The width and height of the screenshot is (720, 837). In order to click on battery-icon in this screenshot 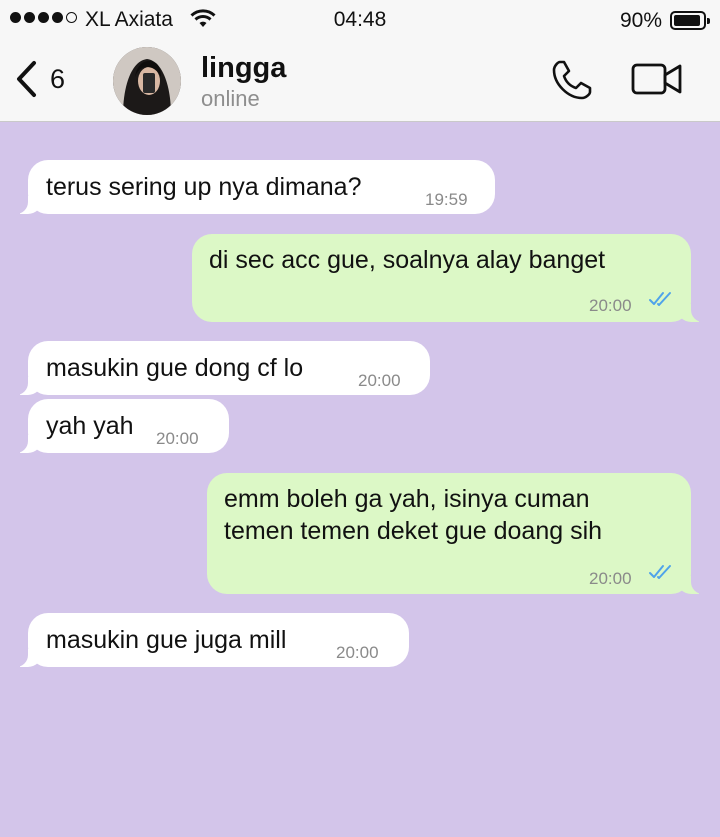, I will do `click(690, 20)`.